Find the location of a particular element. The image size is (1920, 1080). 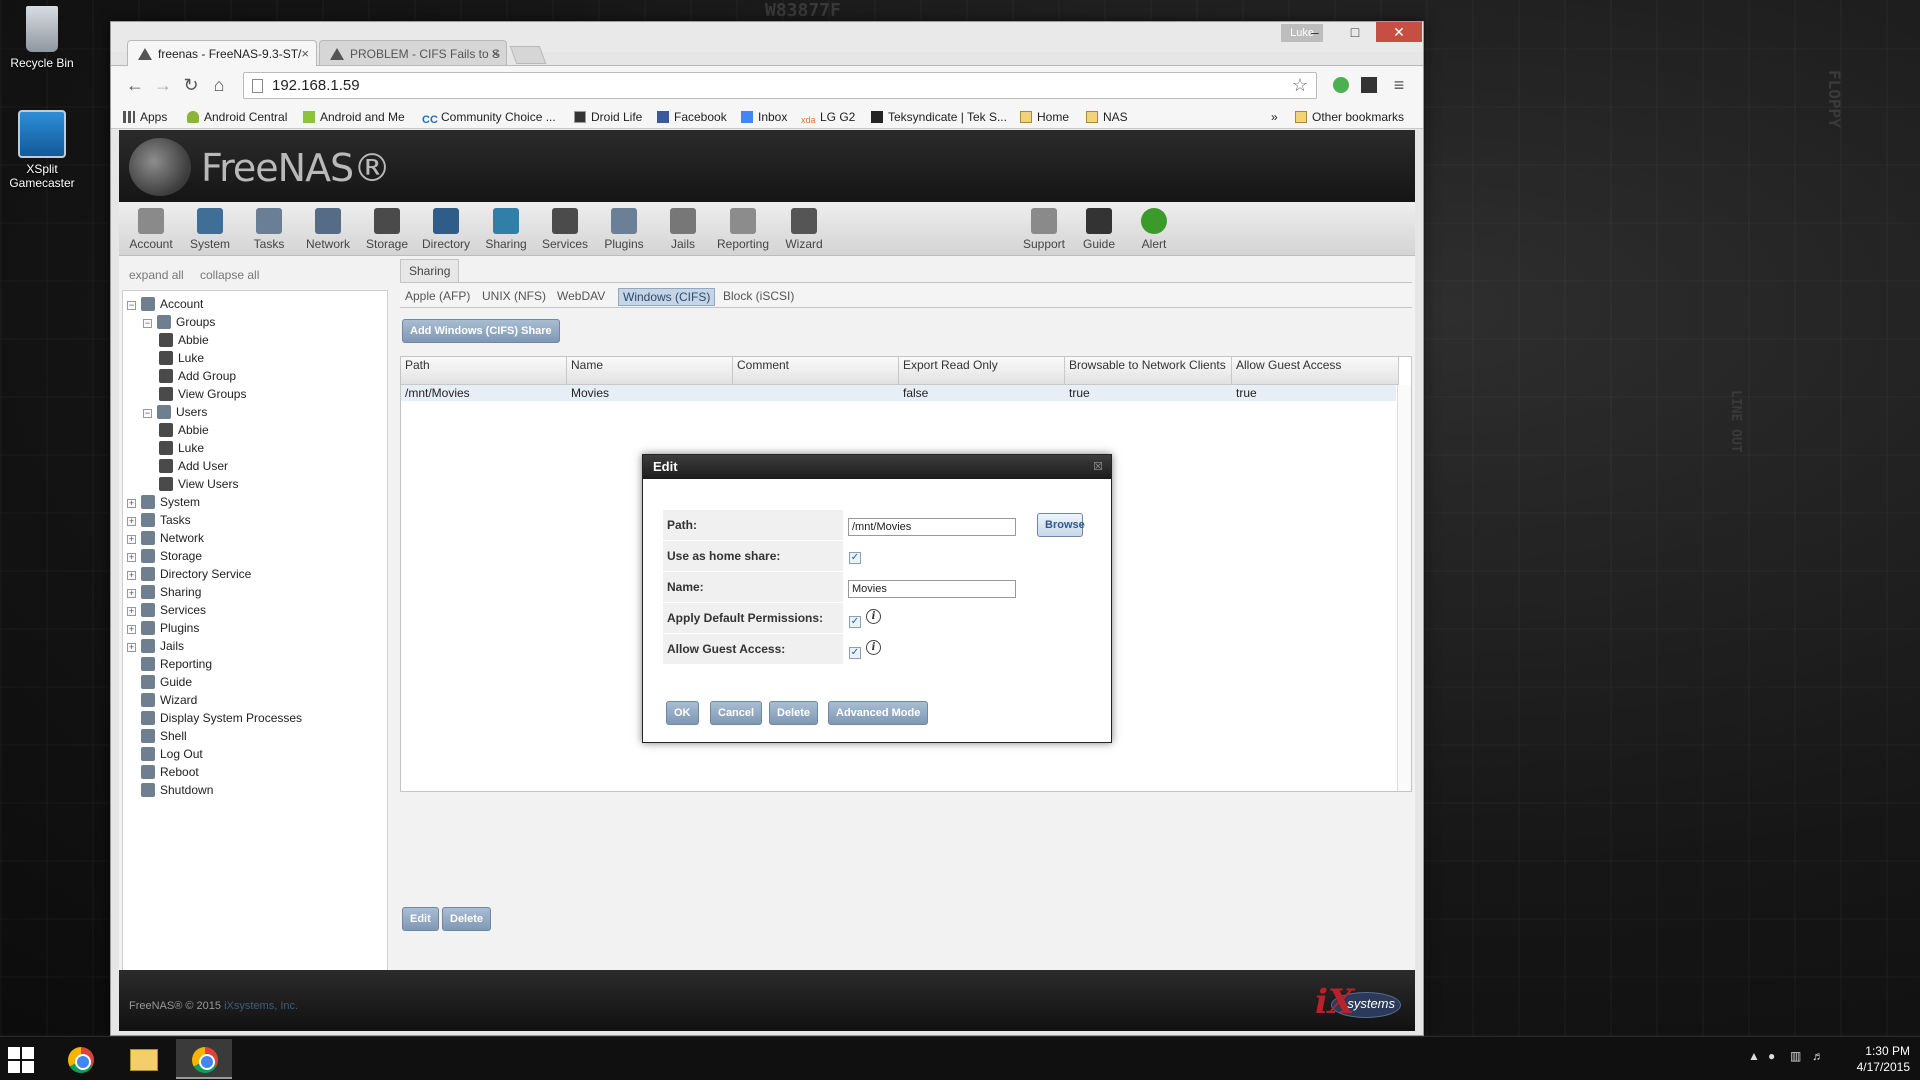

path-input is located at coordinates (932, 527).